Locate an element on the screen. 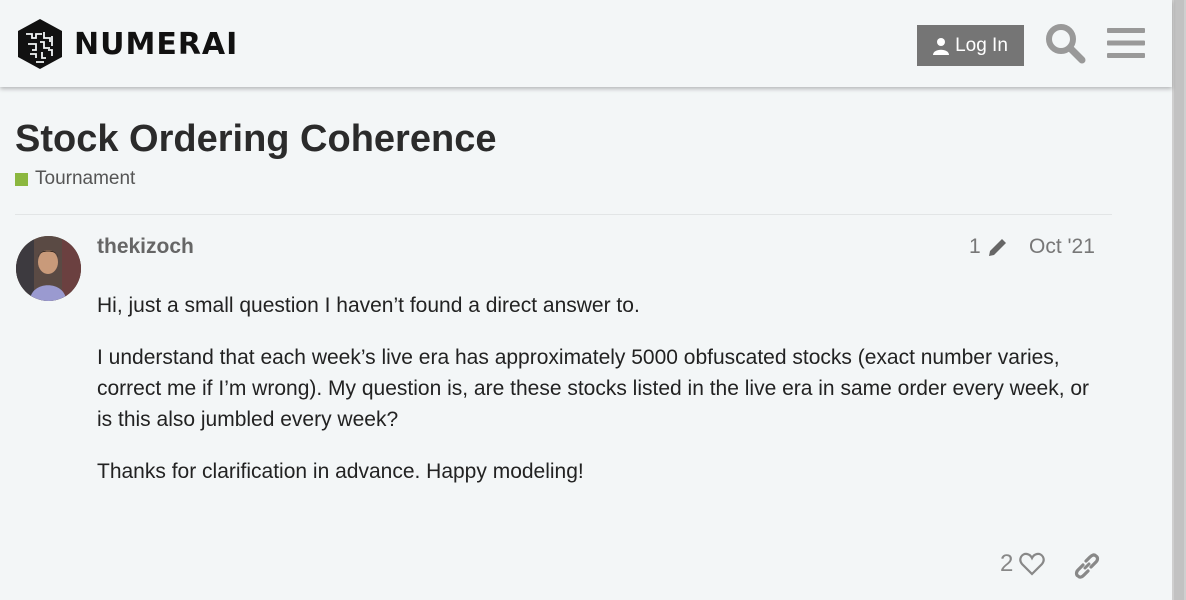 The image size is (1186, 600). edit-history: 1 is located at coordinates (989, 247).